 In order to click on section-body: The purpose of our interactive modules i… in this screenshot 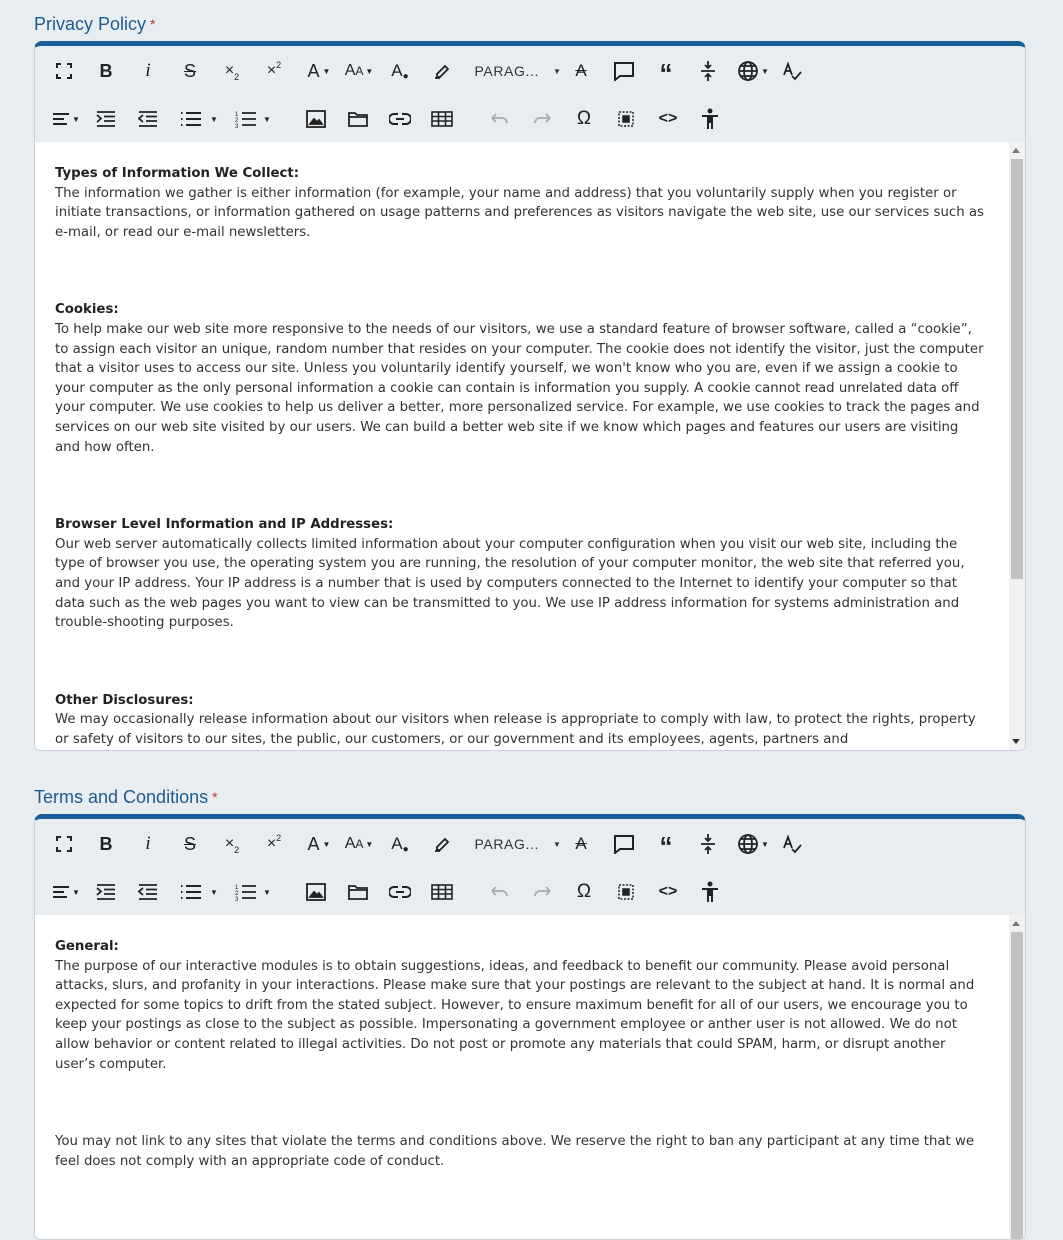, I will do `click(515, 1015)`.